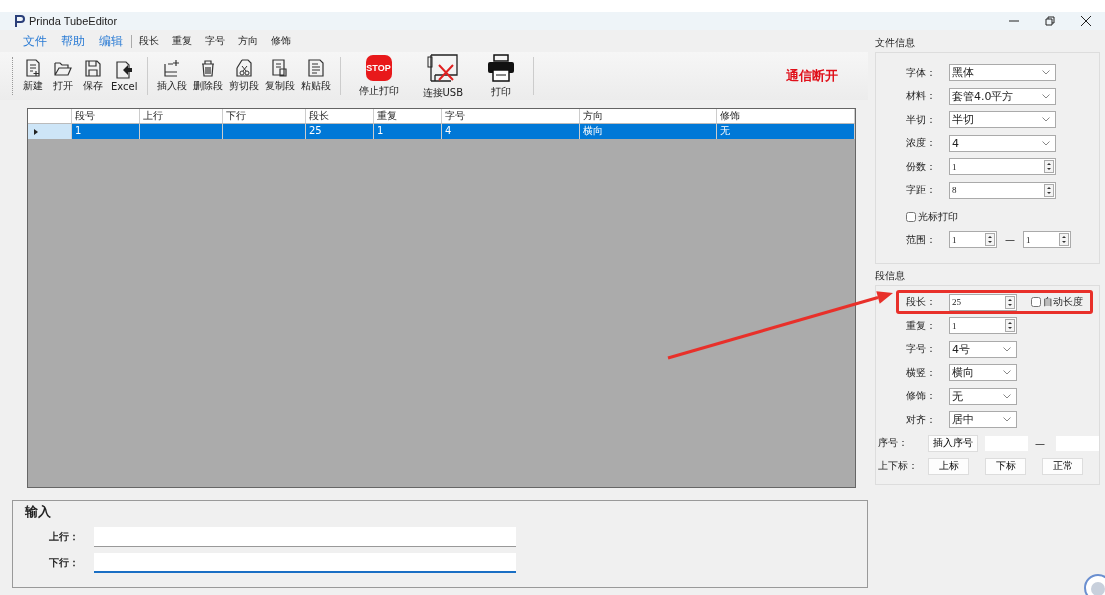 The width and height of the screenshot is (1105, 595). What do you see at coordinates (20, 21) in the screenshot?
I see `app-logo-icon` at bounding box center [20, 21].